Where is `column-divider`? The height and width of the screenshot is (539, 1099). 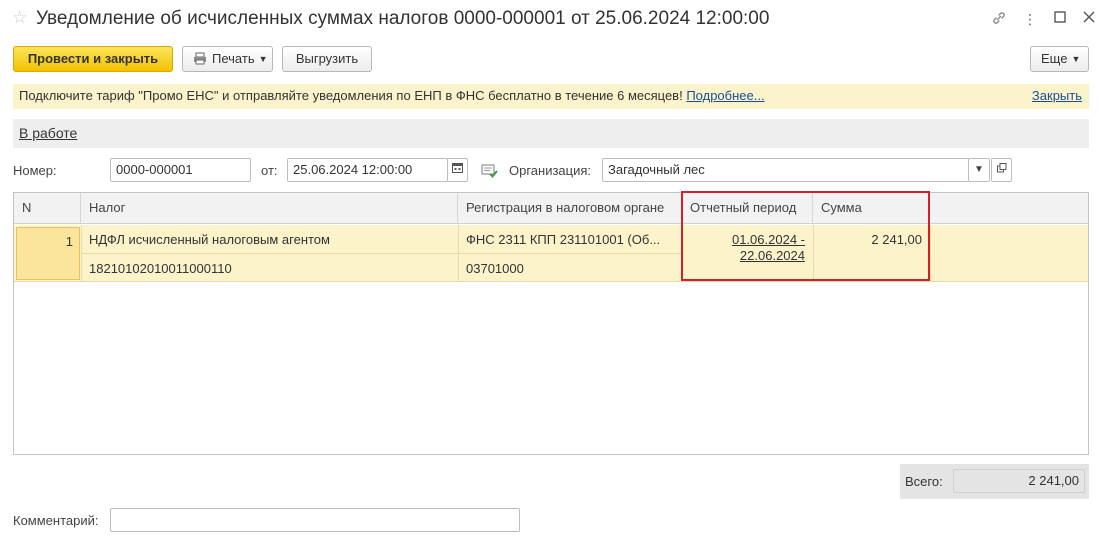 column-divider is located at coordinates (930, 253).